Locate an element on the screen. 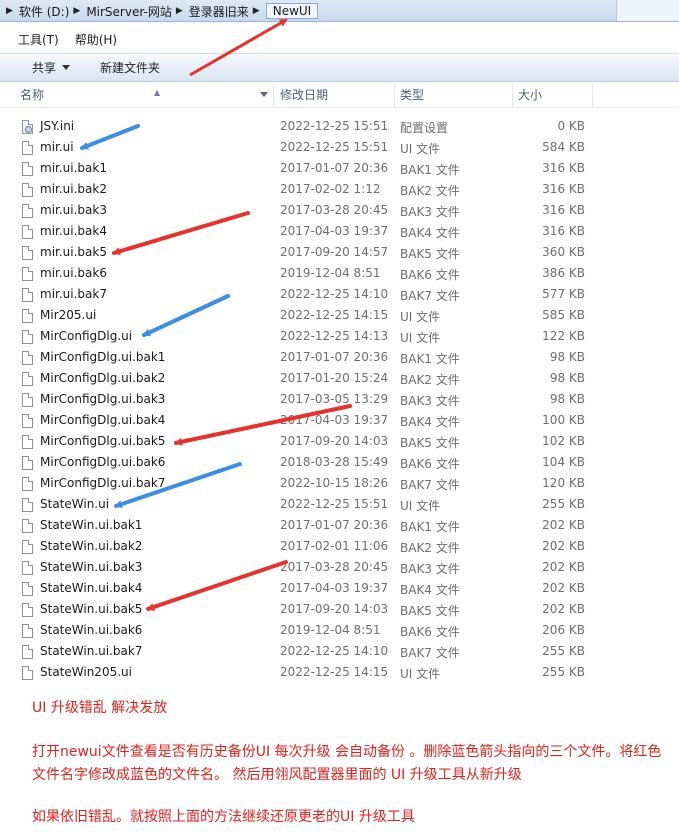 The height and width of the screenshot is (835, 679). file-row: mir.ui.bak3 2017-03-28 20:45 BAK3 文件 316 KB is located at coordinates (339, 211).